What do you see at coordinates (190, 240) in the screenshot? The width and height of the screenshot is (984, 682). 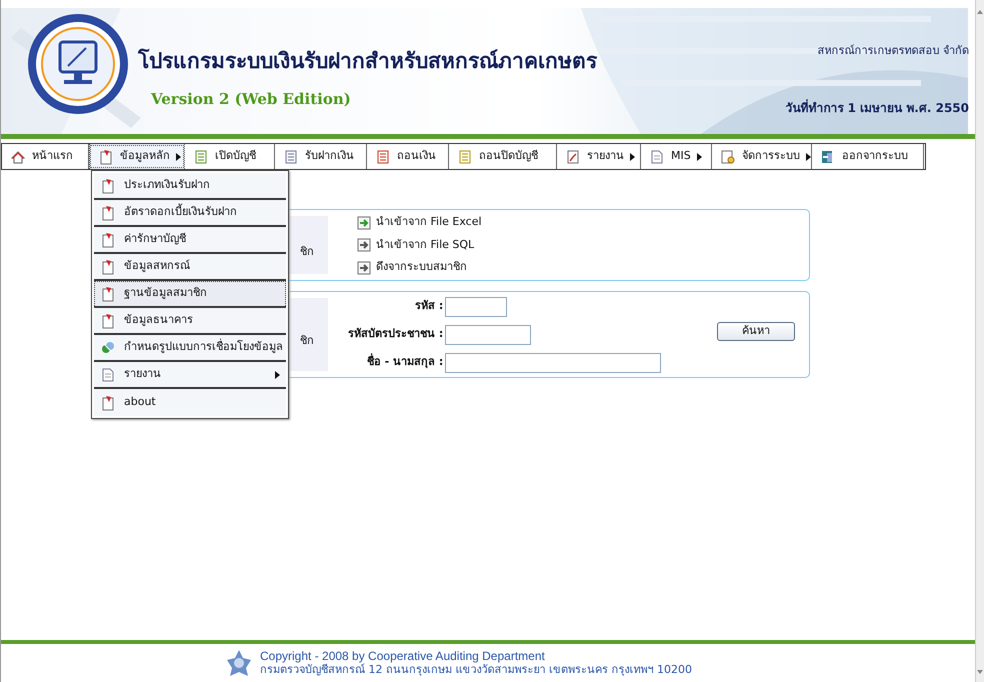 I see `dropdown-item: ค่ารักษาบัญชี` at bounding box center [190, 240].